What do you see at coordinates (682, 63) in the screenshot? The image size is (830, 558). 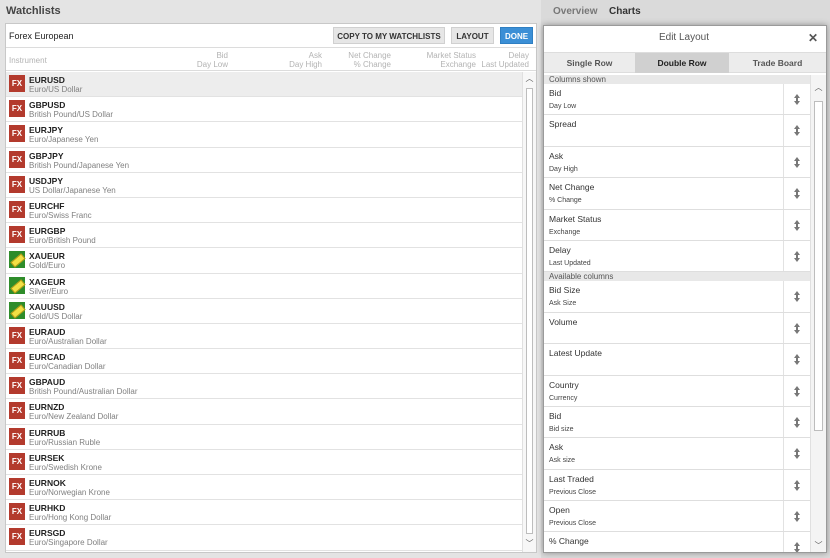 I see `tab-double-row: Double Row` at bounding box center [682, 63].